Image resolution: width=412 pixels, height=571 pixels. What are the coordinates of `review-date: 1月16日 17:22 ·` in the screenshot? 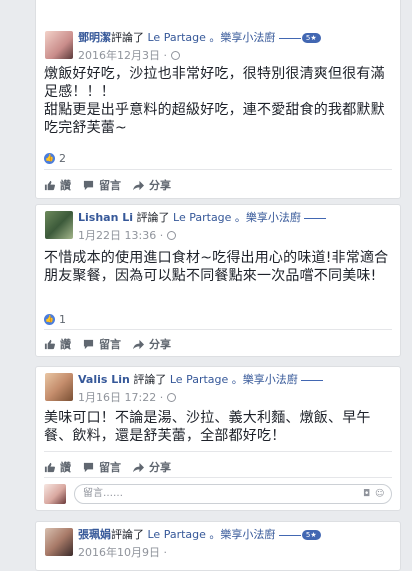 It's located at (127, 397).